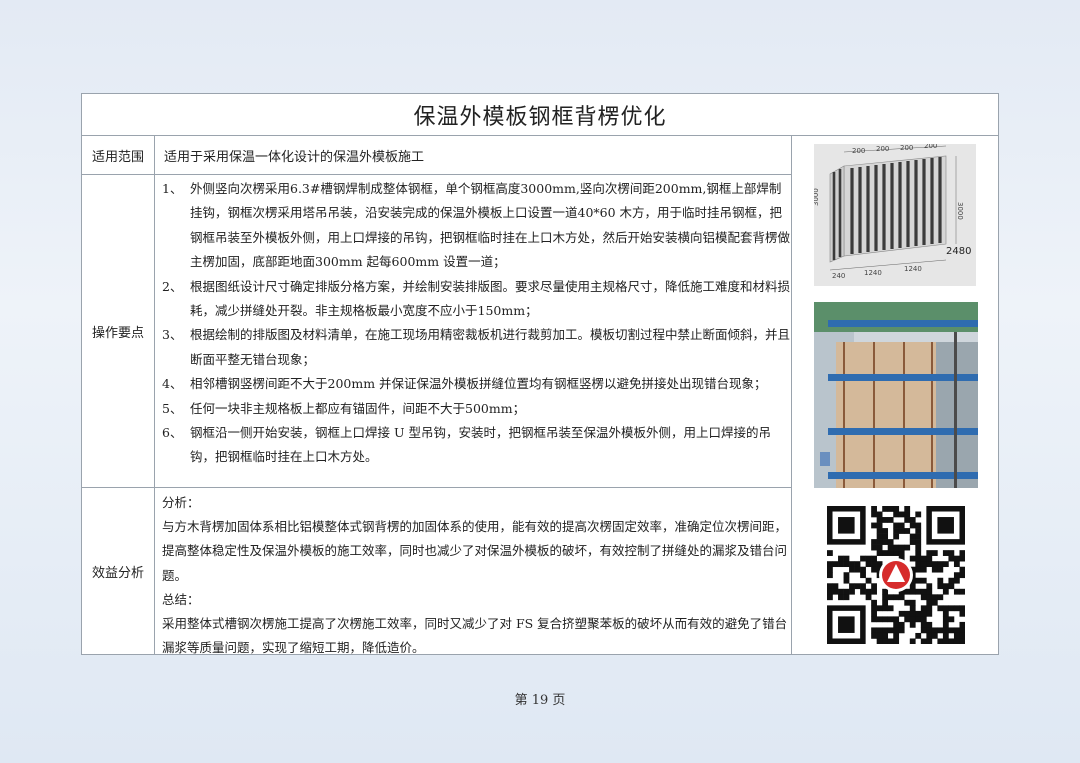 The height and width of the screenshot is (763, 1080). I want to click on dim-bottom-3: 1240, so click(913, 269).